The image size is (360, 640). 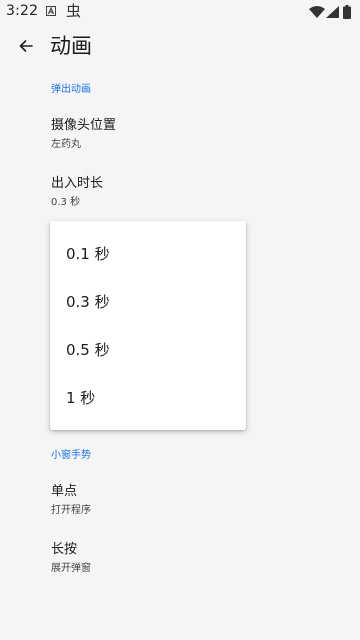 What do you see at coordinates (332, 12) in the screenshot?
I see `cell-signal-icon` at bounding box center [332, 12].